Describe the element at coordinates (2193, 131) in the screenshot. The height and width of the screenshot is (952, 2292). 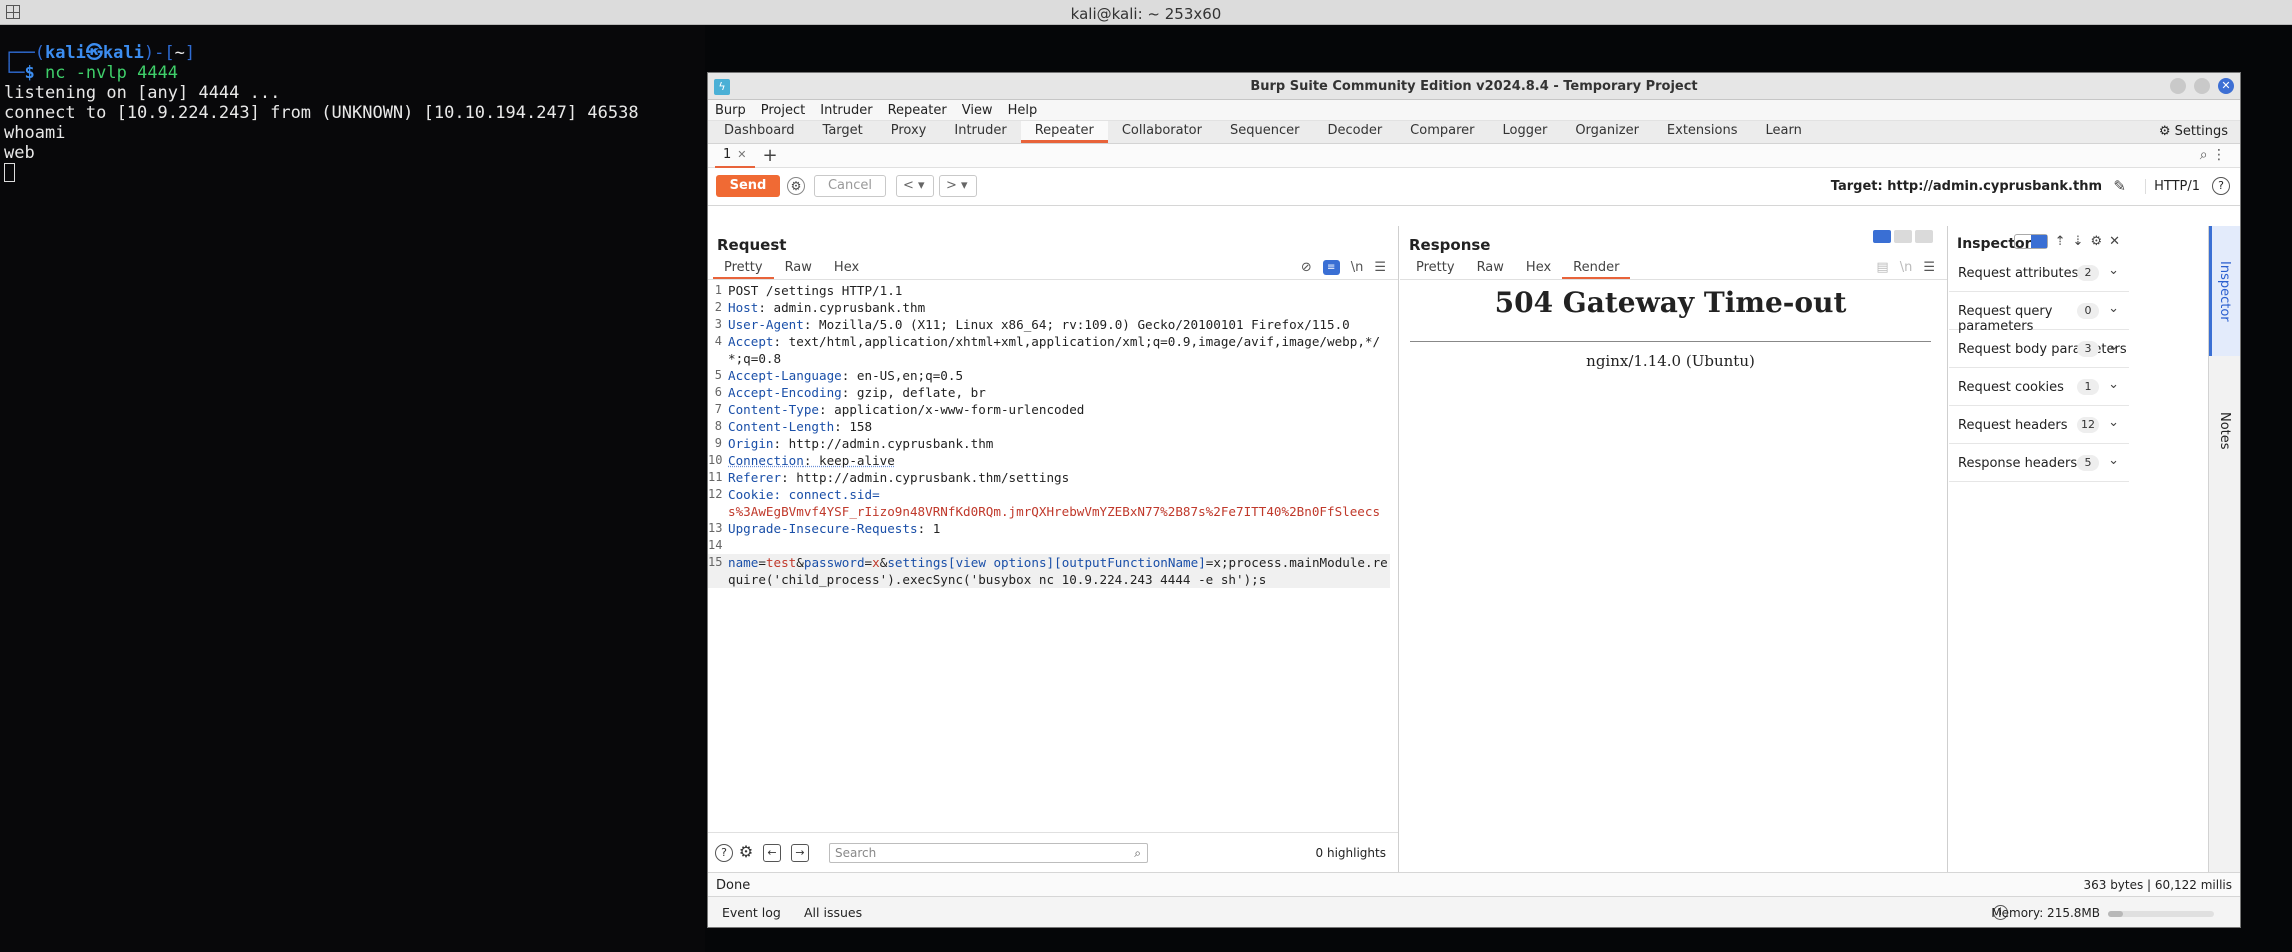
I see `settings-button: ⚙ Settings` at that location.